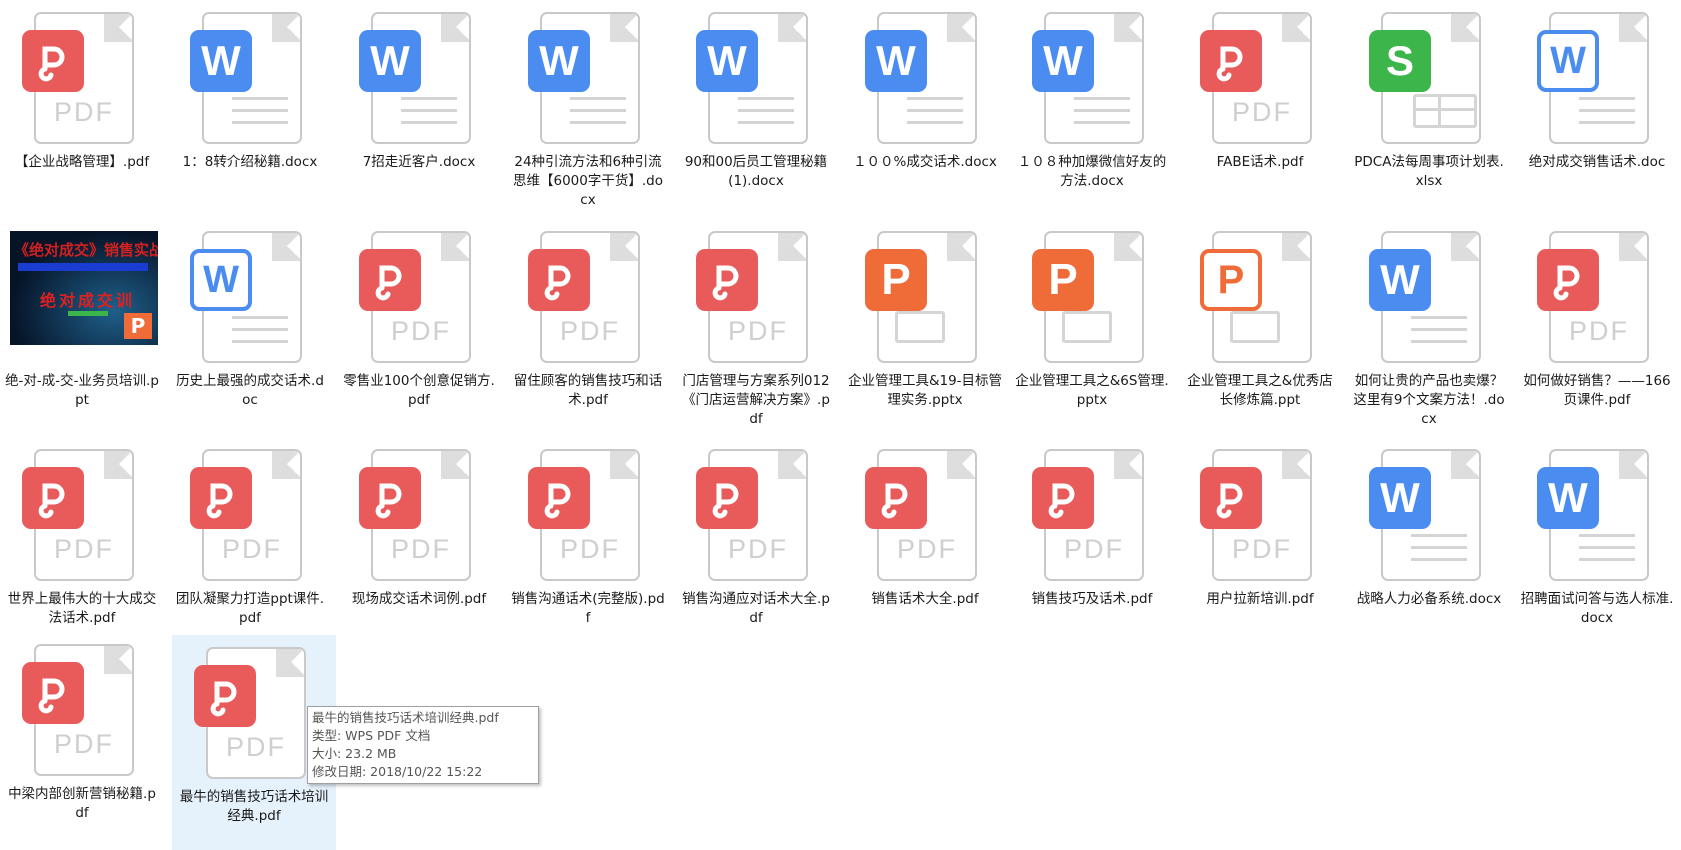  I want to click on file-item: PDF 团队凝聚力打造ppt课件.pdf, so click(250, 544).